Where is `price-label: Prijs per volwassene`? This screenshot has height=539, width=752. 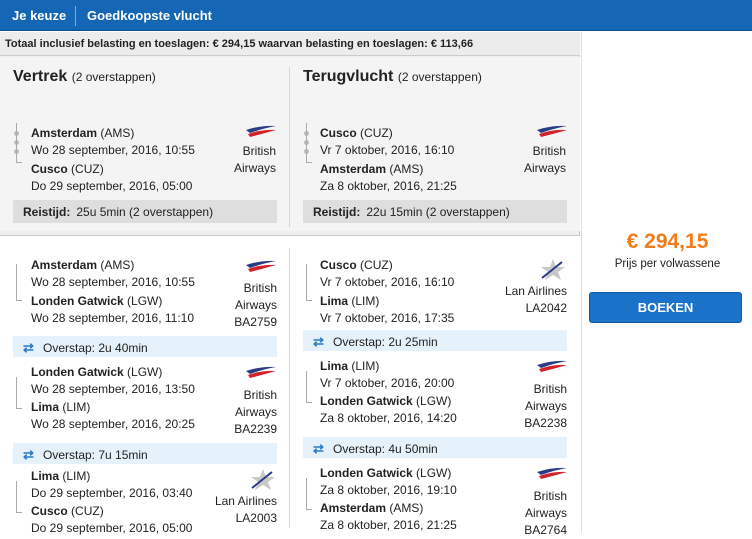
price-label: Prijs per volwassene is located at coordinates (667, 264).